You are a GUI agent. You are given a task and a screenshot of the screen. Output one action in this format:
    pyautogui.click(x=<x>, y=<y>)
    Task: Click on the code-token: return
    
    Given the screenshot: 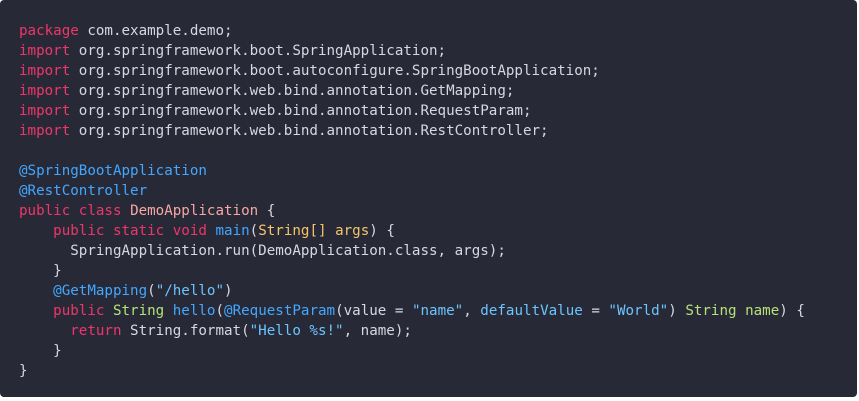 What is the action you would take?
    pyautogui.click(x=96, y=331)
    